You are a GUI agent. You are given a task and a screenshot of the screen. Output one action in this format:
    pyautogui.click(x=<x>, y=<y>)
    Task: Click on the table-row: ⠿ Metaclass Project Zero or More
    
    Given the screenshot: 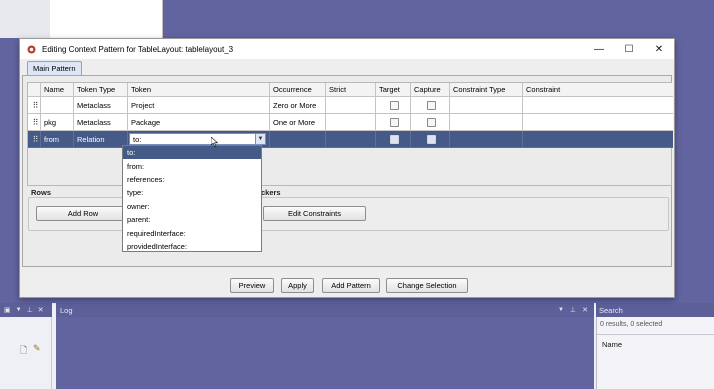 What is the action you would take?
    pyautogui.click(x=350, y=105)
    